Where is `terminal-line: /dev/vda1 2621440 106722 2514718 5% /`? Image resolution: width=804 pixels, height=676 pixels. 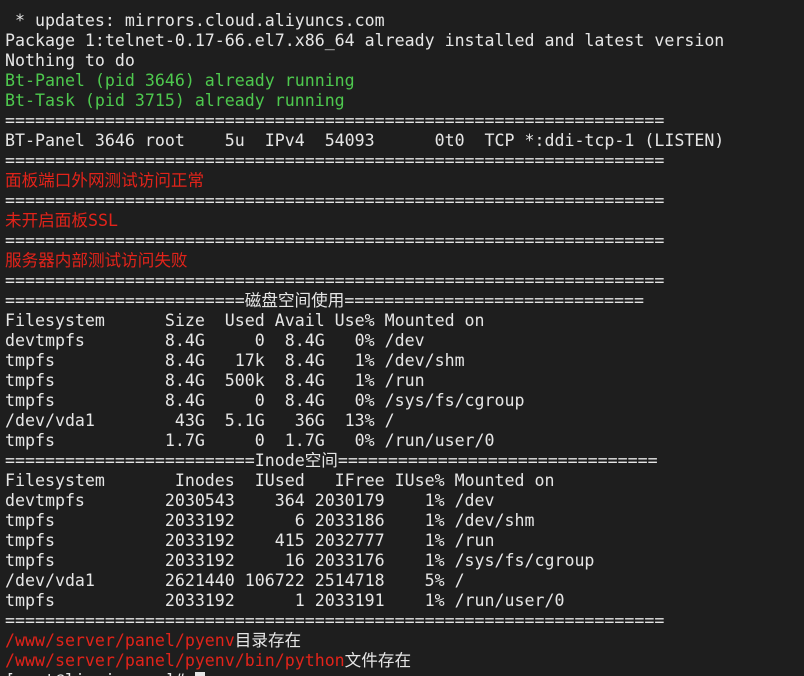 terminal-line: /dev/vda1 2621440 106722 2514718 5% / is located at coordinates (402, 581).